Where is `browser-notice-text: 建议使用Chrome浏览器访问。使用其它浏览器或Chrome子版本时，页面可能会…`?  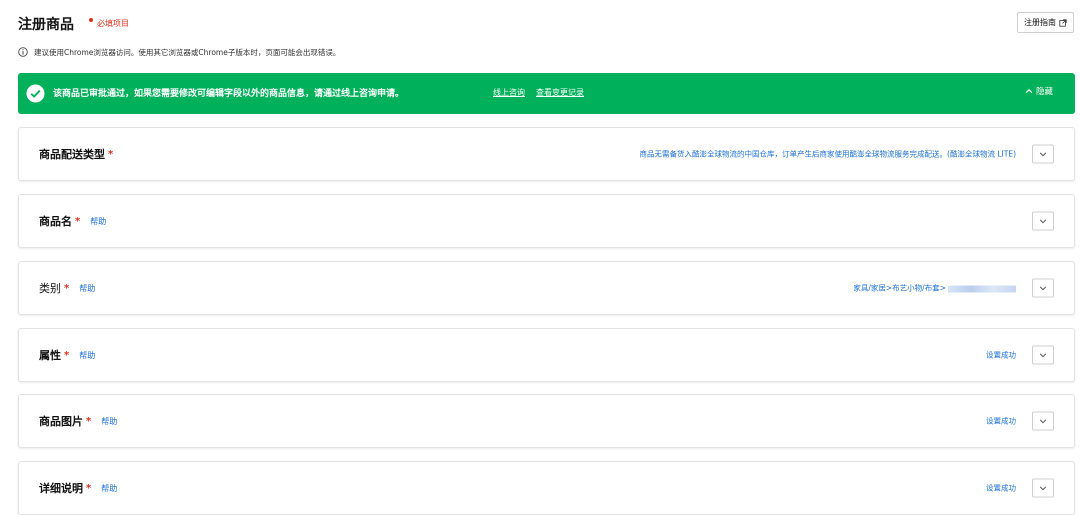 browser-notice-text: 建议使用Chrome浏览器访问。使用其它浏览器或Chrome子版本时，页面可能会… is located at coordinates (187, 52).